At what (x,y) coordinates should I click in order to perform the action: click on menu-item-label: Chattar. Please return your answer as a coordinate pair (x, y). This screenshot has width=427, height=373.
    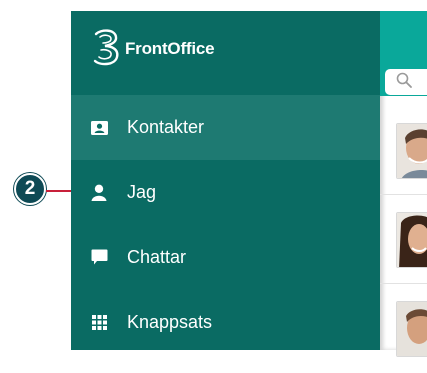
    Looking at the image, I should click on (157, 257).